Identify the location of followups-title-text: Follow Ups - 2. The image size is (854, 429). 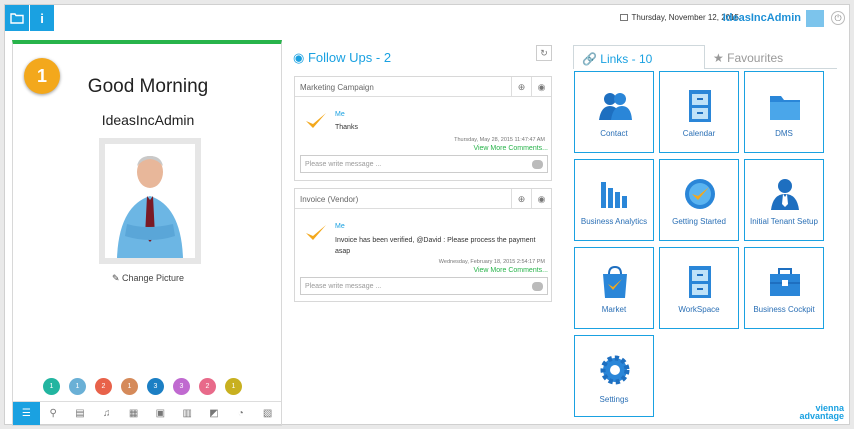
(349, 57).